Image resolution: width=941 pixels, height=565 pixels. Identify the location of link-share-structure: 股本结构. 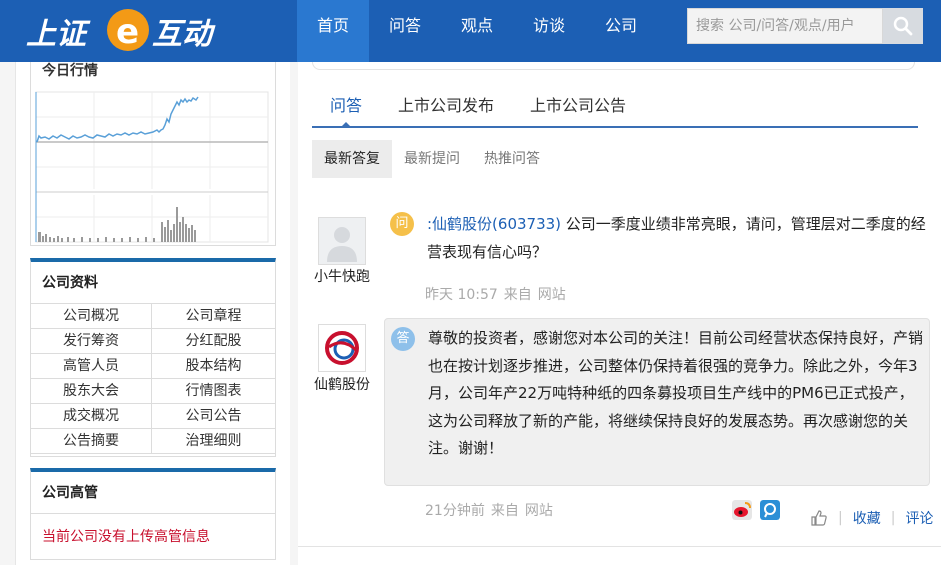
(213, 366).